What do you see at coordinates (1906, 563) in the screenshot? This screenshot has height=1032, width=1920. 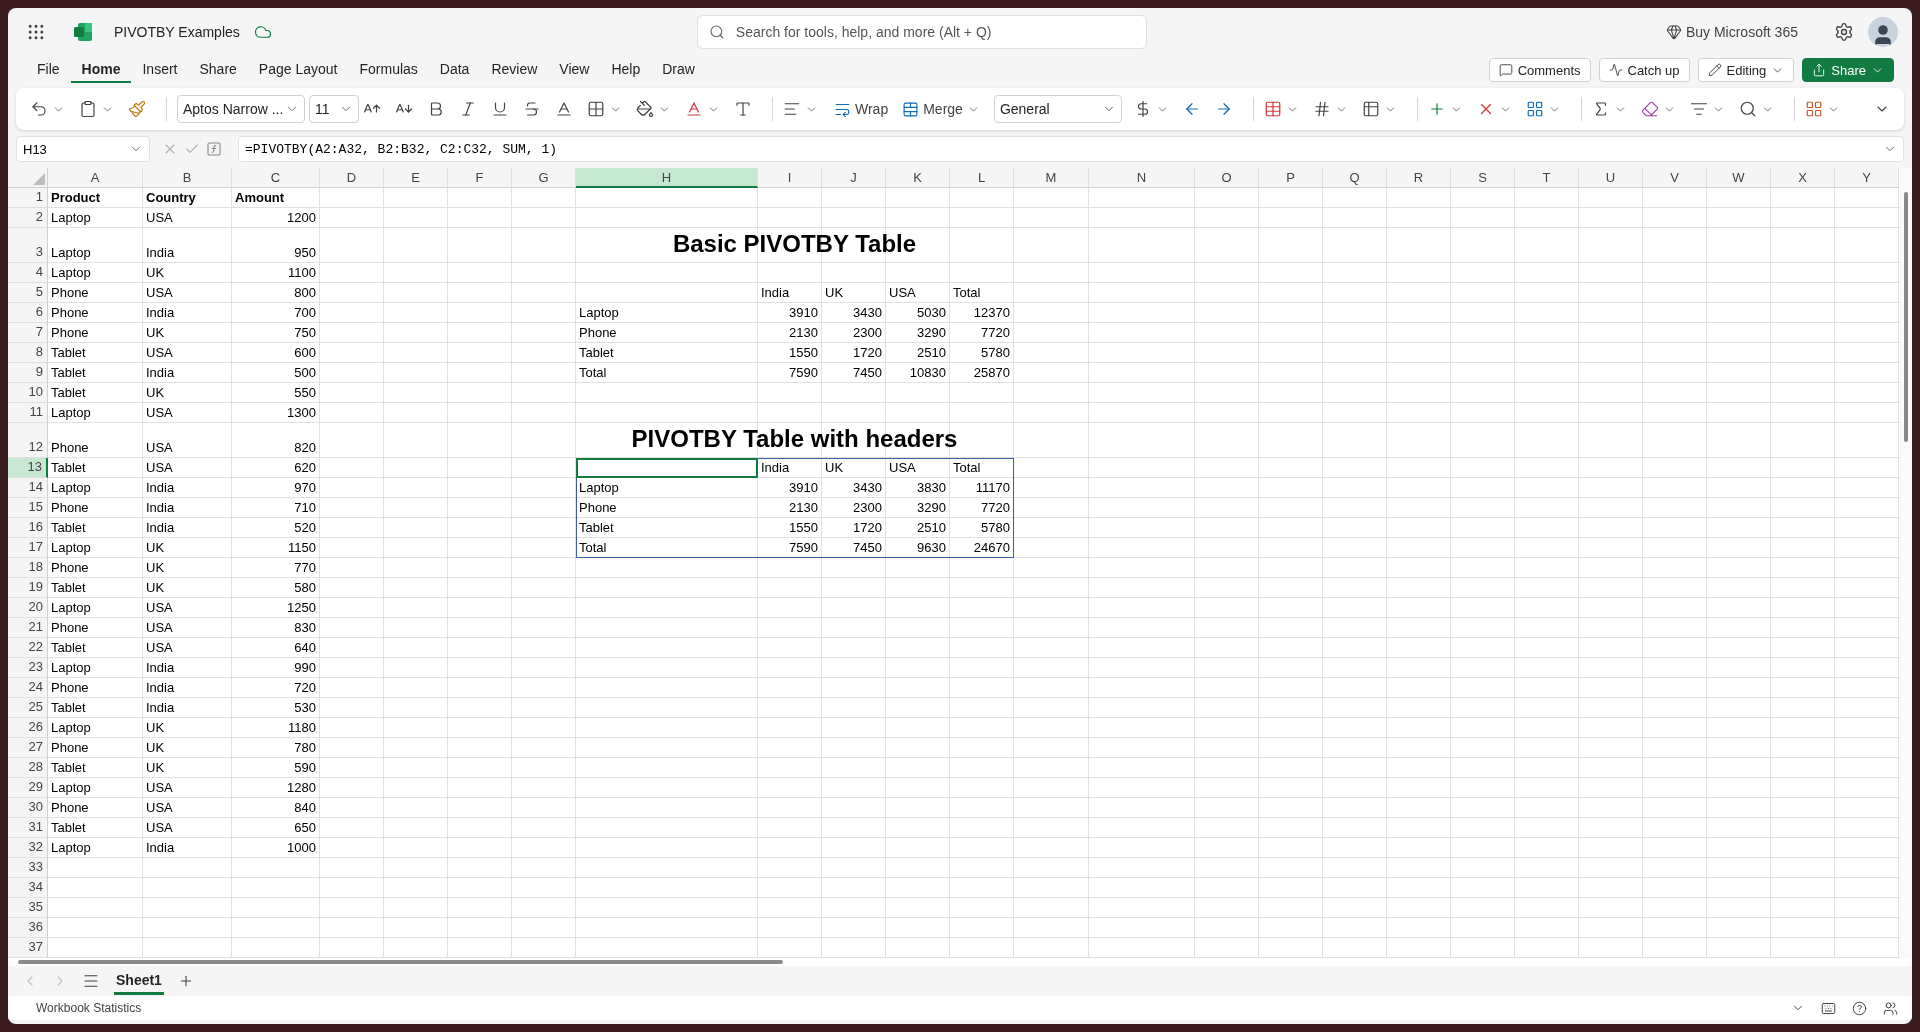 I see `vertical-scrollbar` at bounding box center [1906, 563].